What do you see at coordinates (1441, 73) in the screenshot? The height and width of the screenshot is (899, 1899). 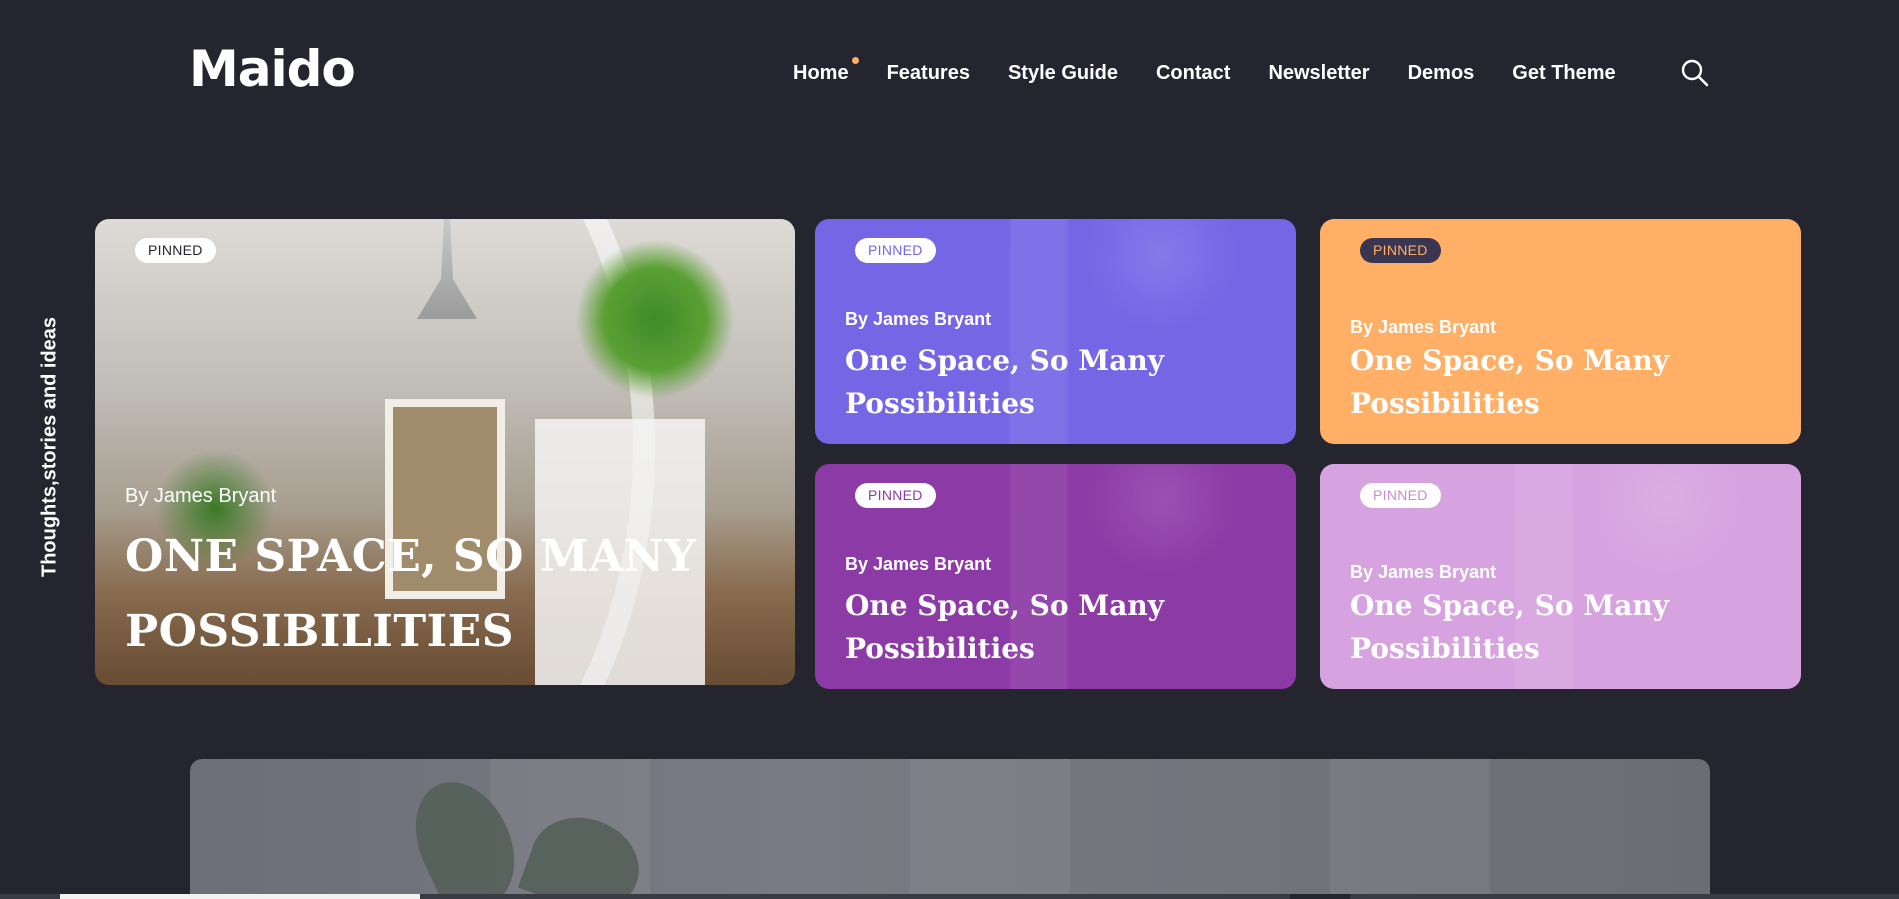 I see `nav-item-demos: Demos` at bounding box center [1441, 73].